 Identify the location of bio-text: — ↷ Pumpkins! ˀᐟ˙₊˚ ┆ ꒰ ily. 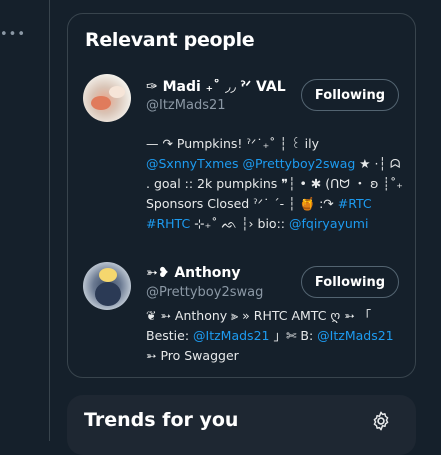
(232, 143).